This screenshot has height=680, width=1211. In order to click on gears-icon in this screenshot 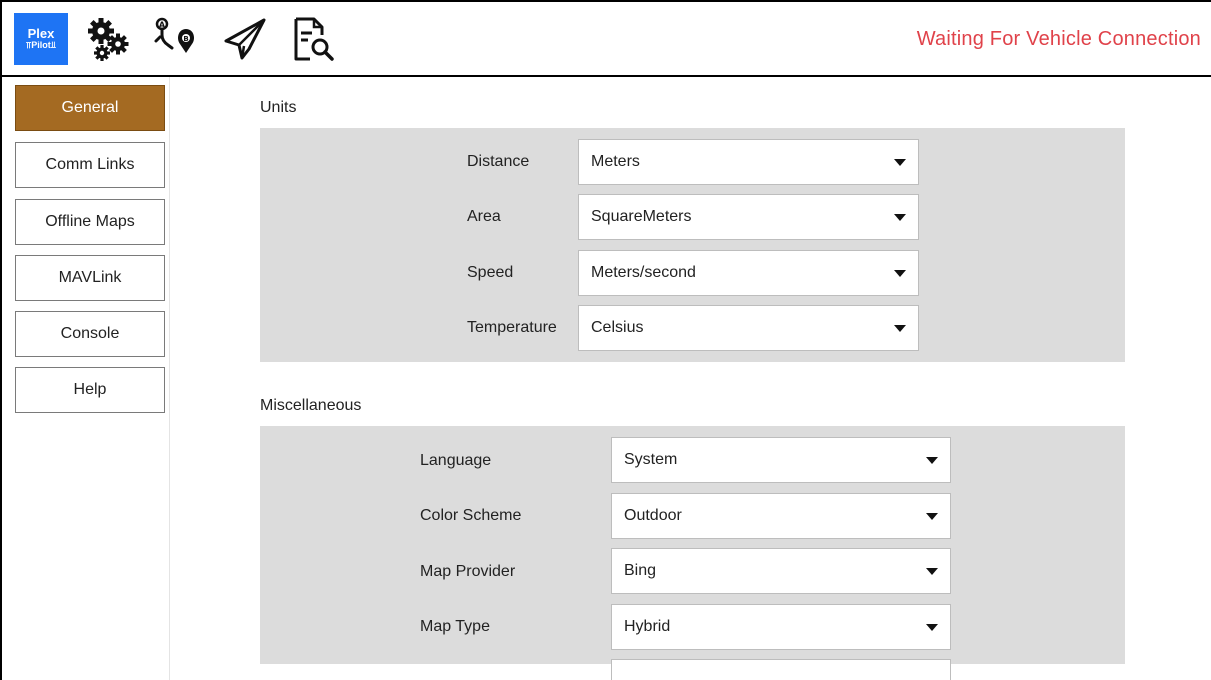, I will do `click(109, 39)`.